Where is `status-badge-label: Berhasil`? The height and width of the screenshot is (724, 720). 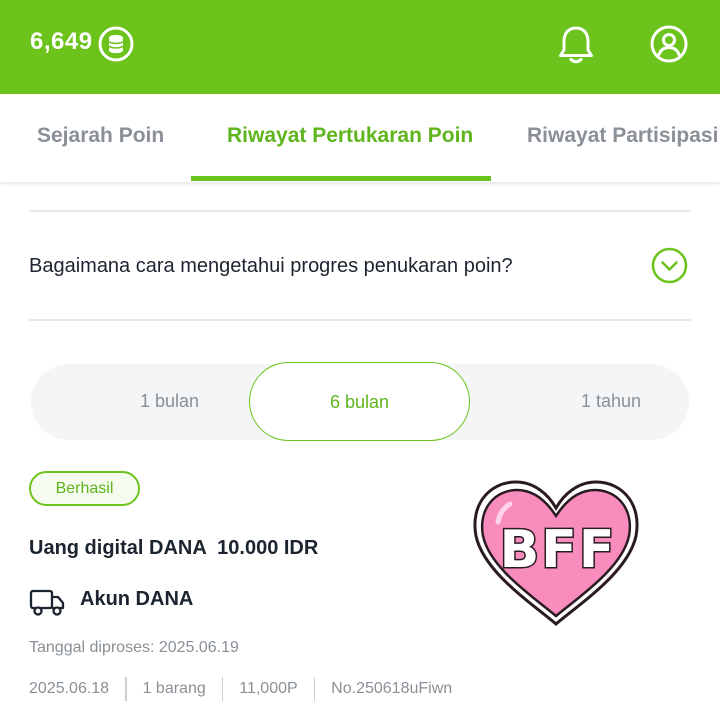 status-badge-label: Berhasil is located at coordinates (84, 488).